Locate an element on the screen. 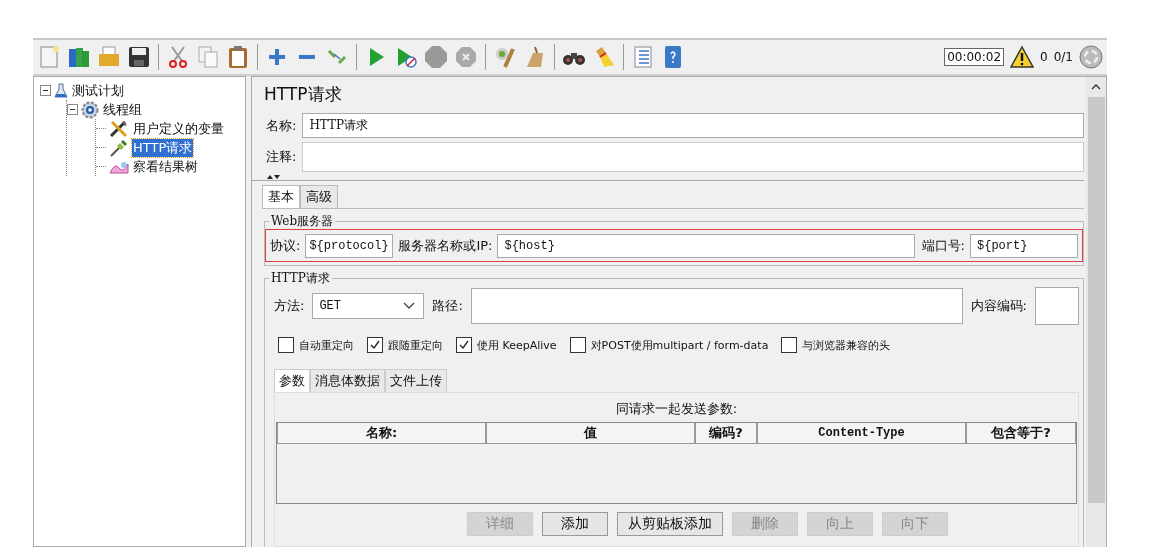  protocol-field: ${protocol} is located at coordinates (349, 245).